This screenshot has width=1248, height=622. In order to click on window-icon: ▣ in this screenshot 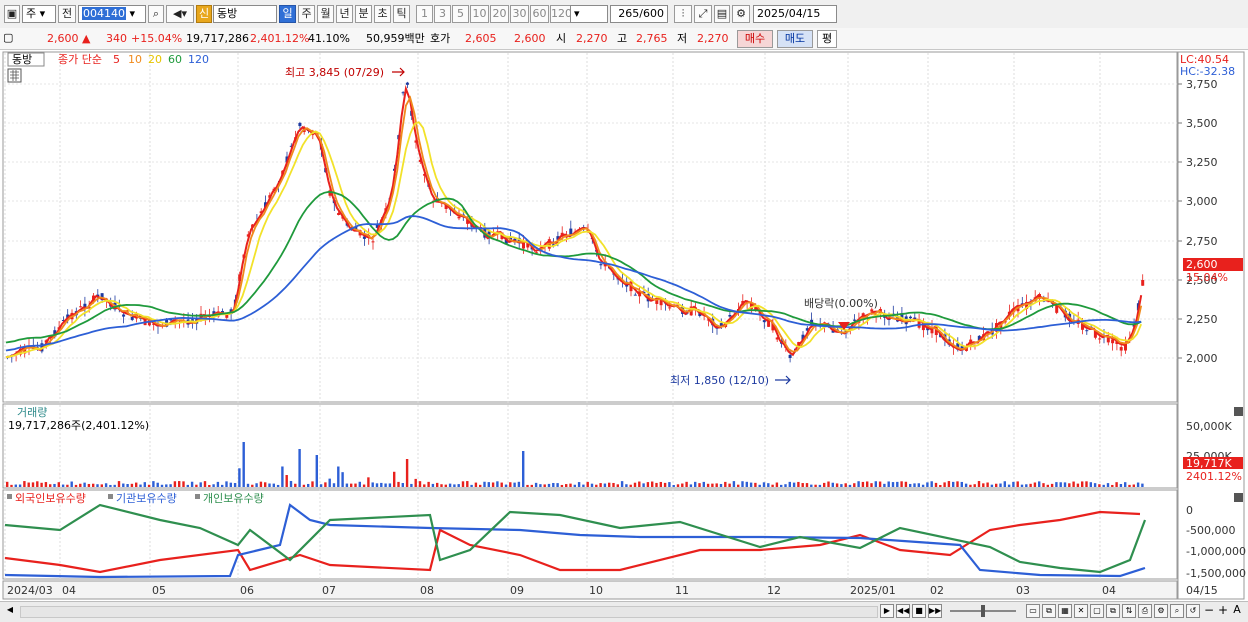, I will do `click(12, 14)`.